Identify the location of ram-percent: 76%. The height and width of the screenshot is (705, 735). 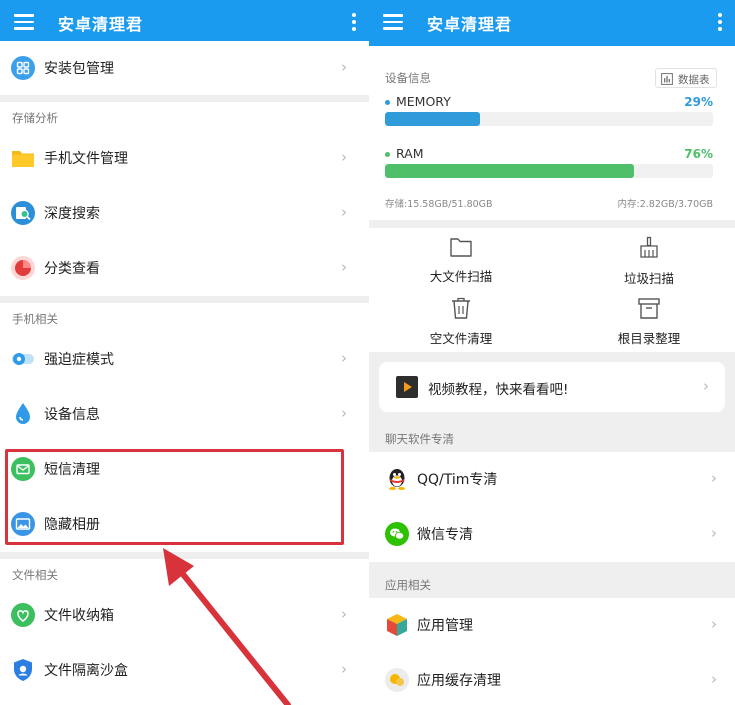
(698, 154).